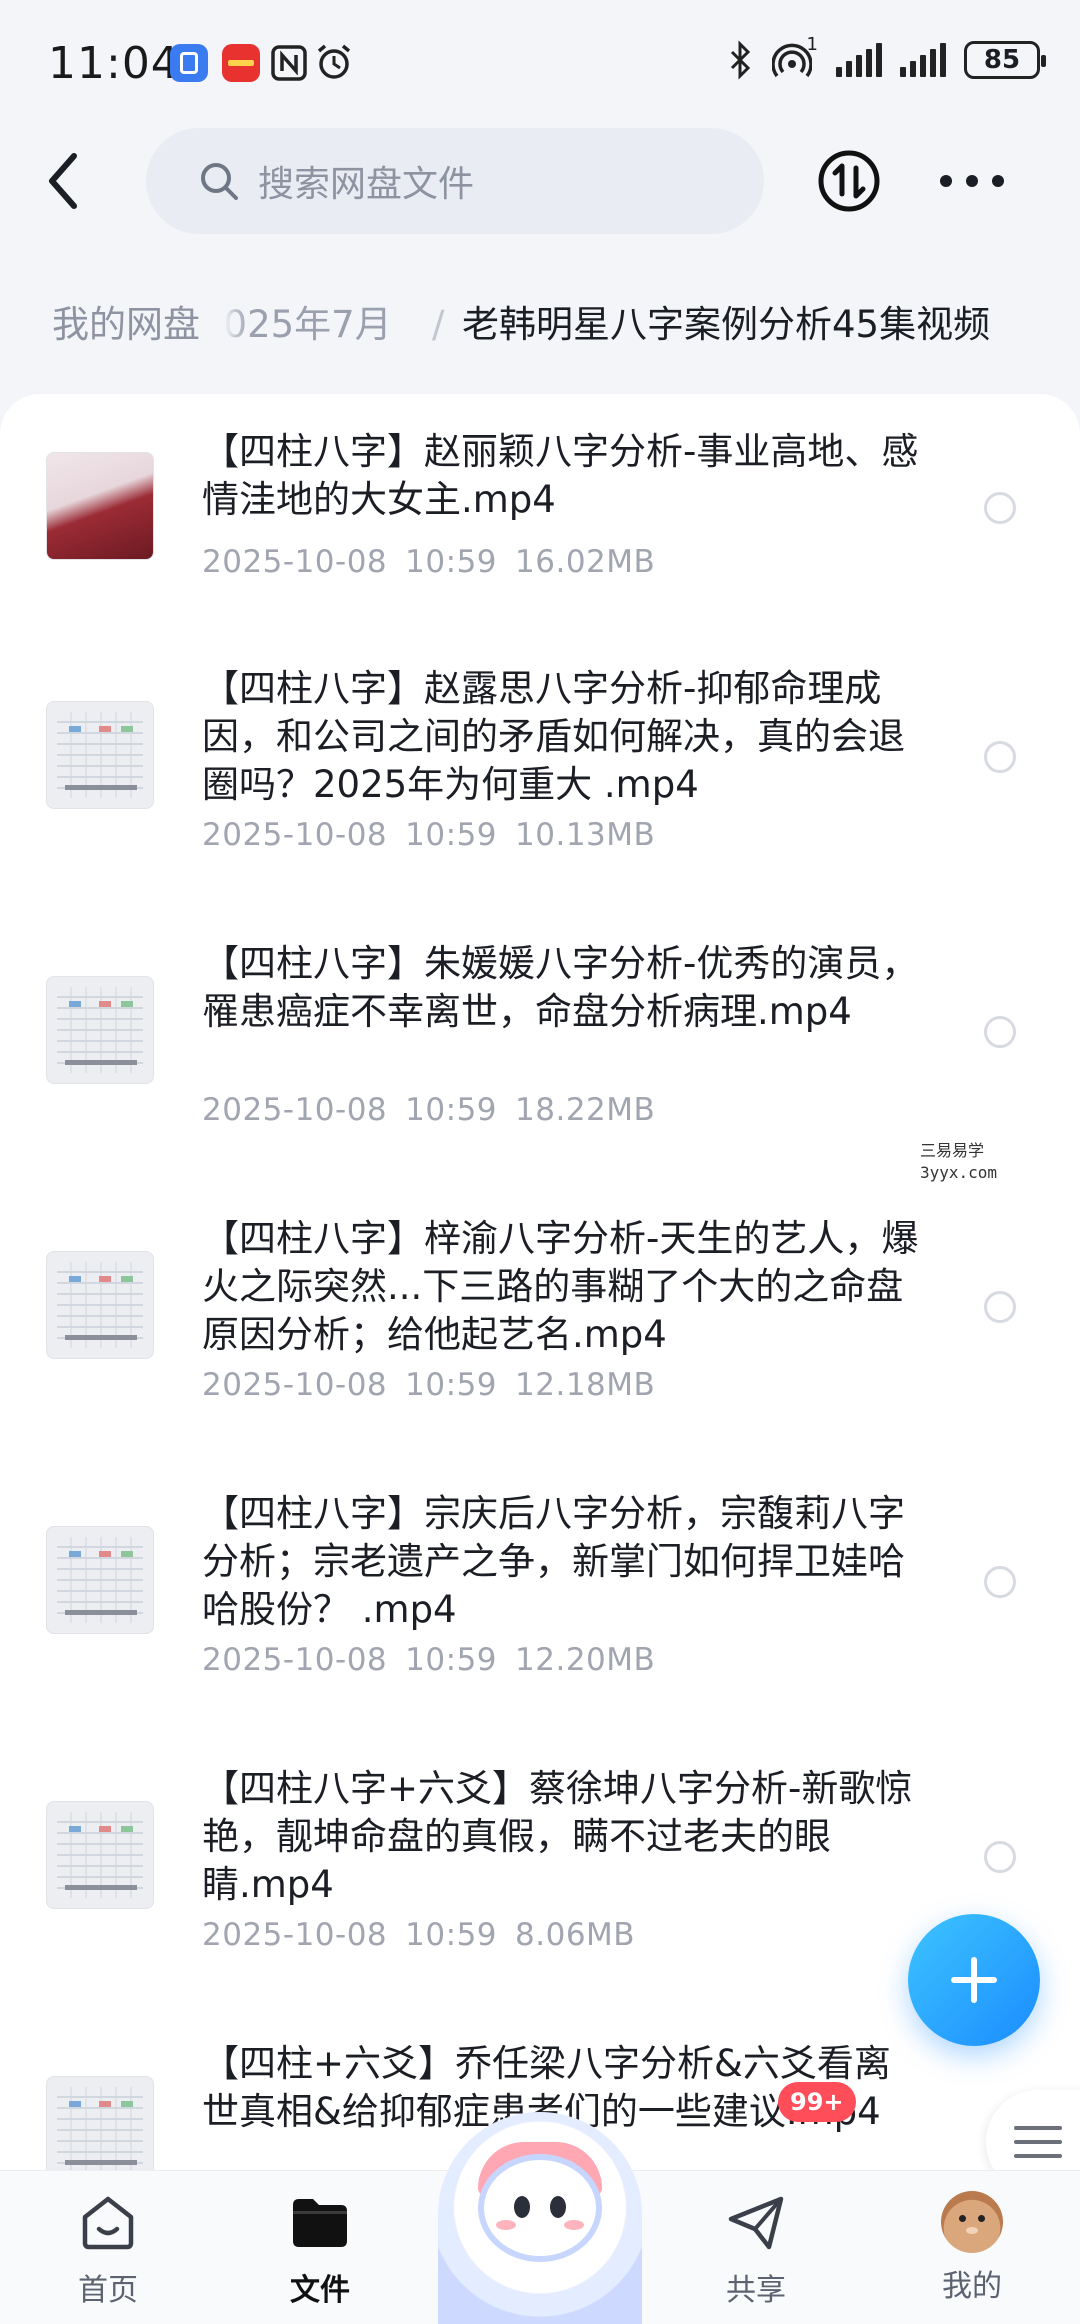 This screenshot has width=1080, height=2324. I want to click on file-meta: 2025-10-08 10:59 16.02MB, so click(437, 562).